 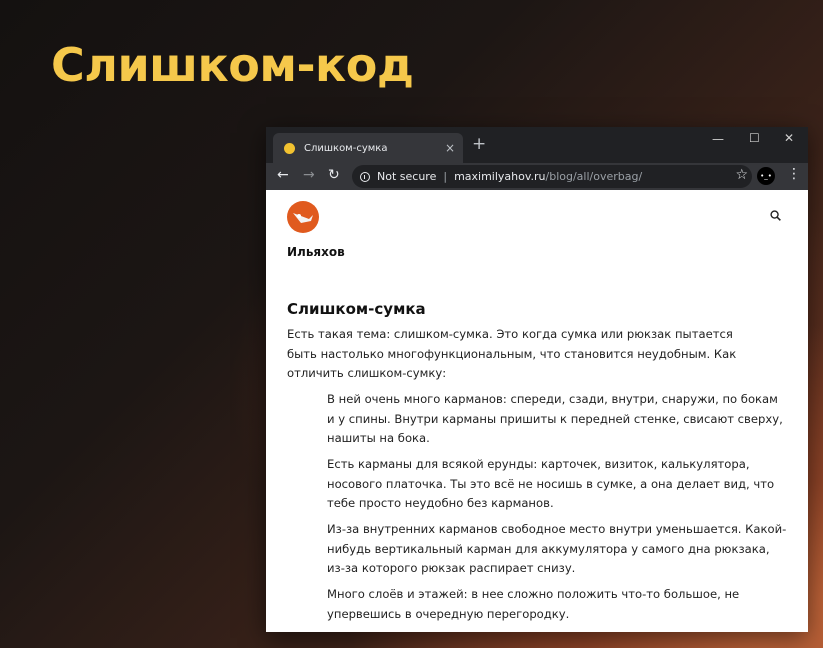 I want to click on menu-icon: ⋮, so click(x=794, y=174).